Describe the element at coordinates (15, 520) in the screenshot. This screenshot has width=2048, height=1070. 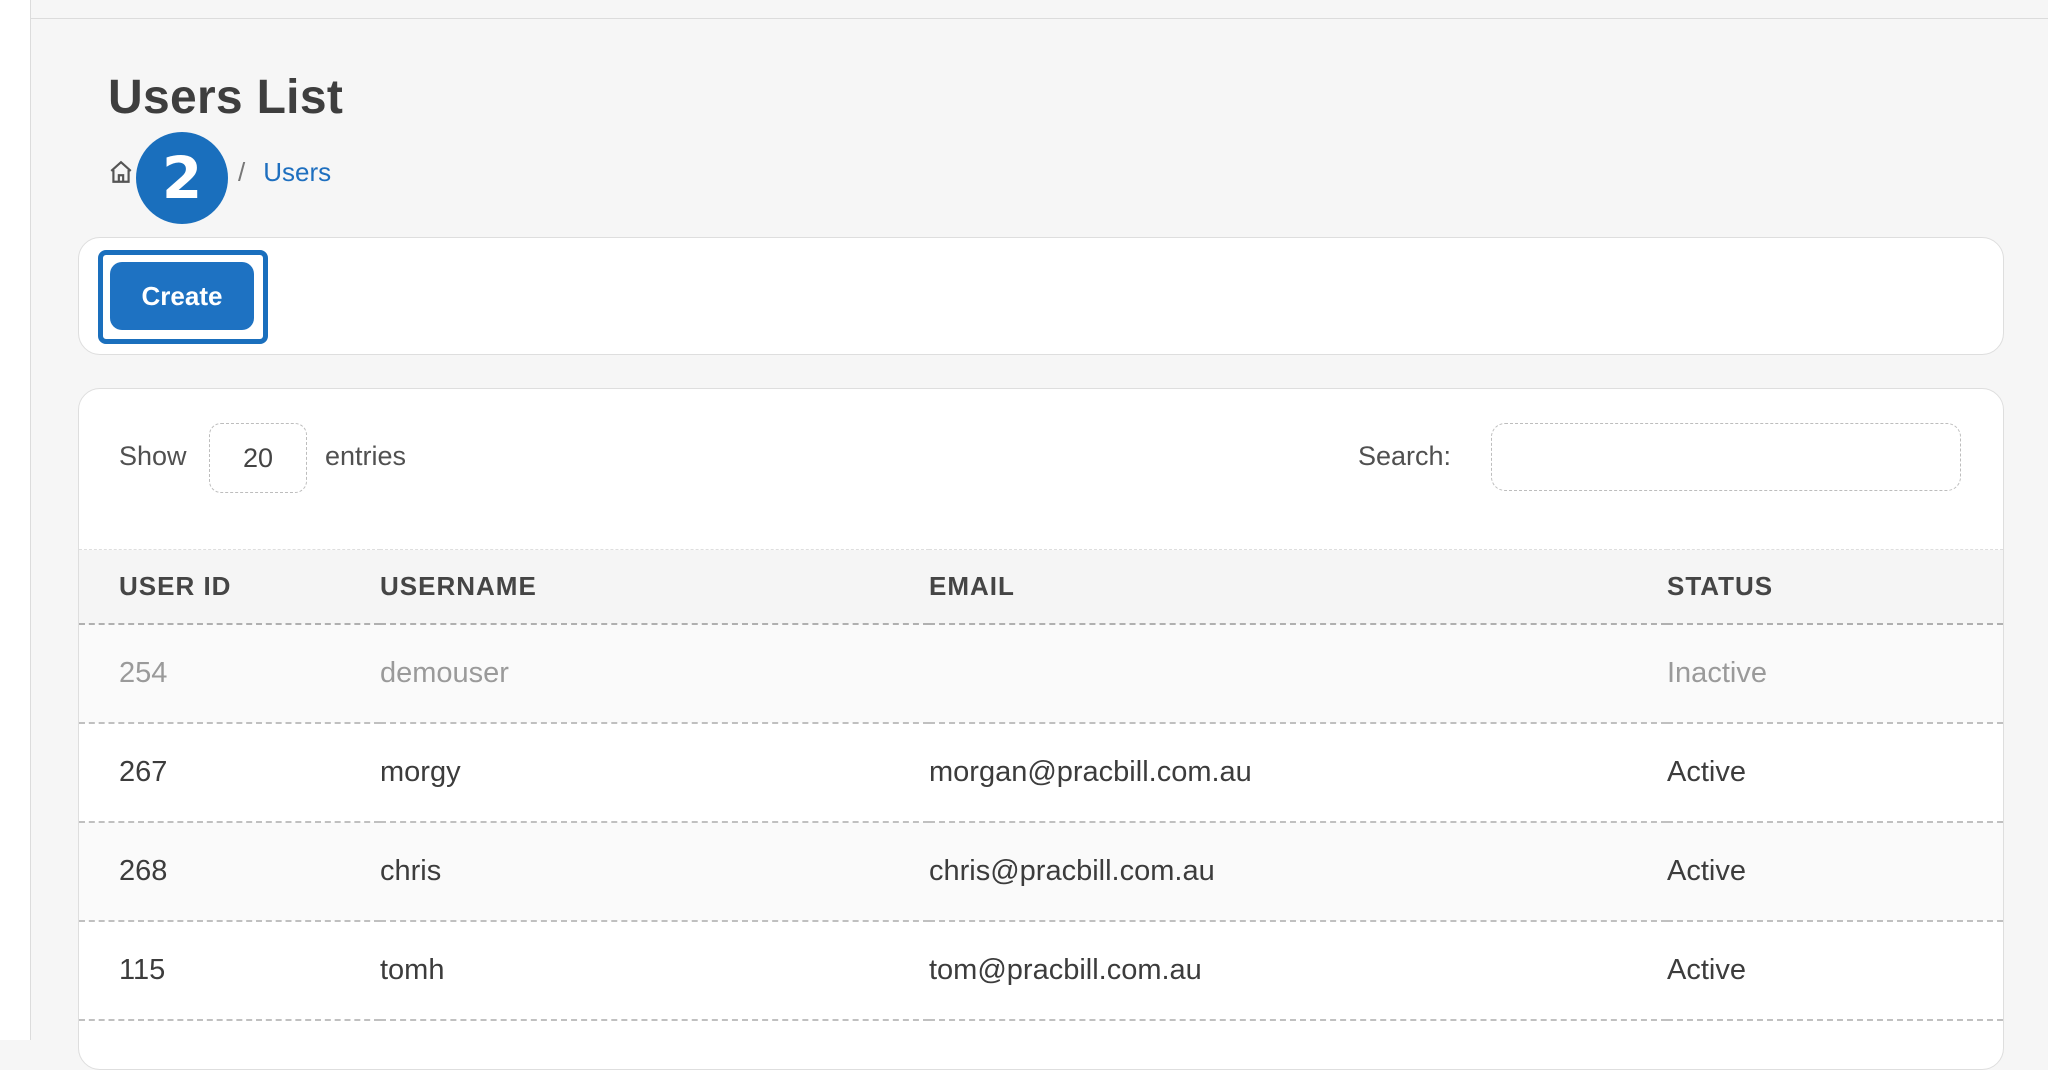
I see `left-rail` at that location.